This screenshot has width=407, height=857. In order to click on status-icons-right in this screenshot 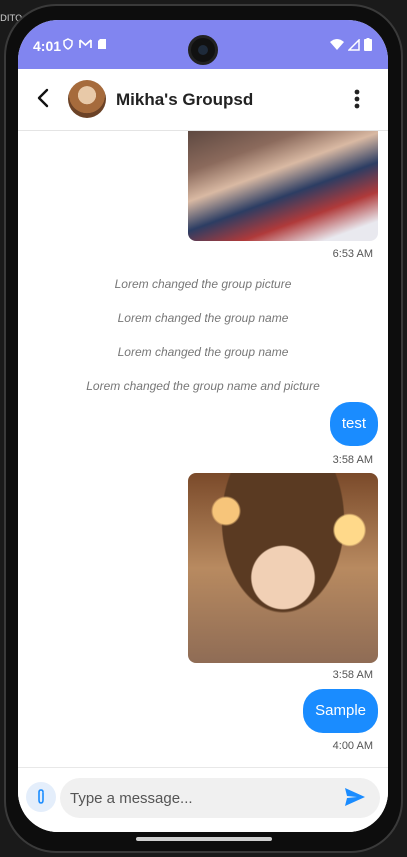, I will do `click(351, 44)`.